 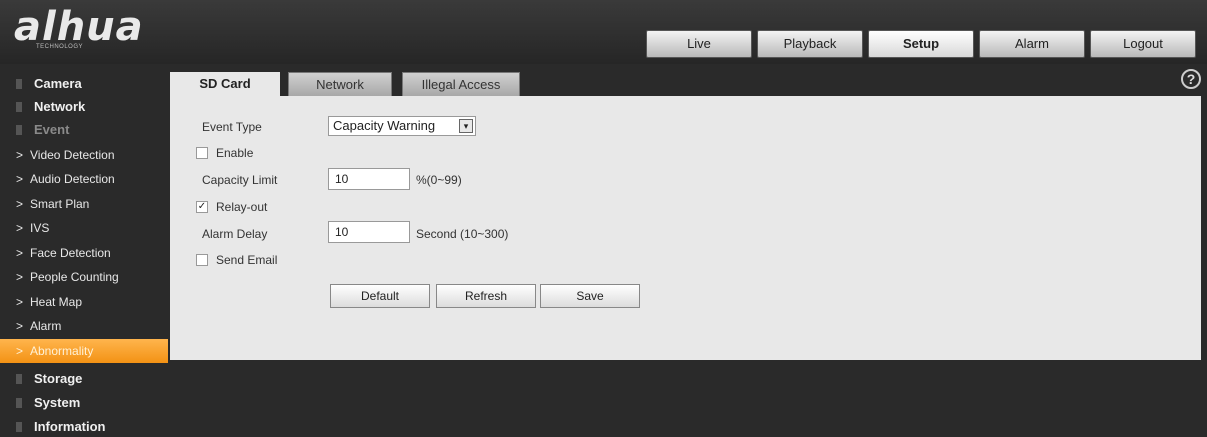 I want to click on sidebar-item-camera: Camera, so click(x=84, y=84).